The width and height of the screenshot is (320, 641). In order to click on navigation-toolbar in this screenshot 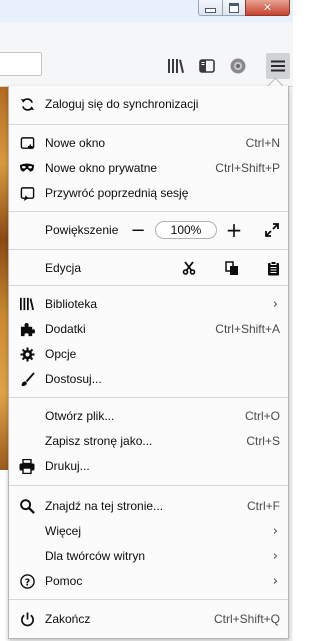, I will do `click(146, 54)`.